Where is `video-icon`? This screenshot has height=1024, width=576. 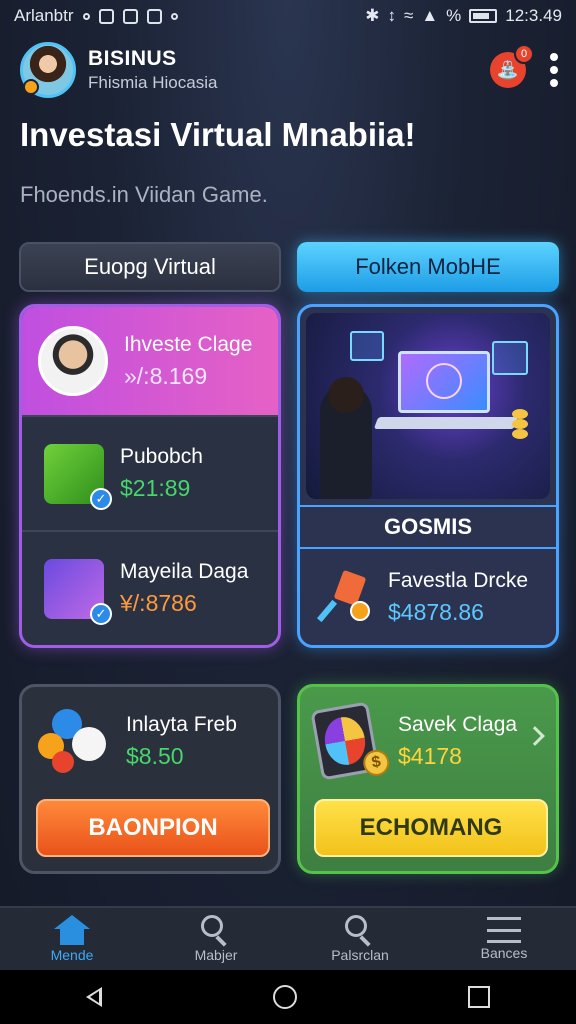
video-icon is located at coordinates (130, 16).